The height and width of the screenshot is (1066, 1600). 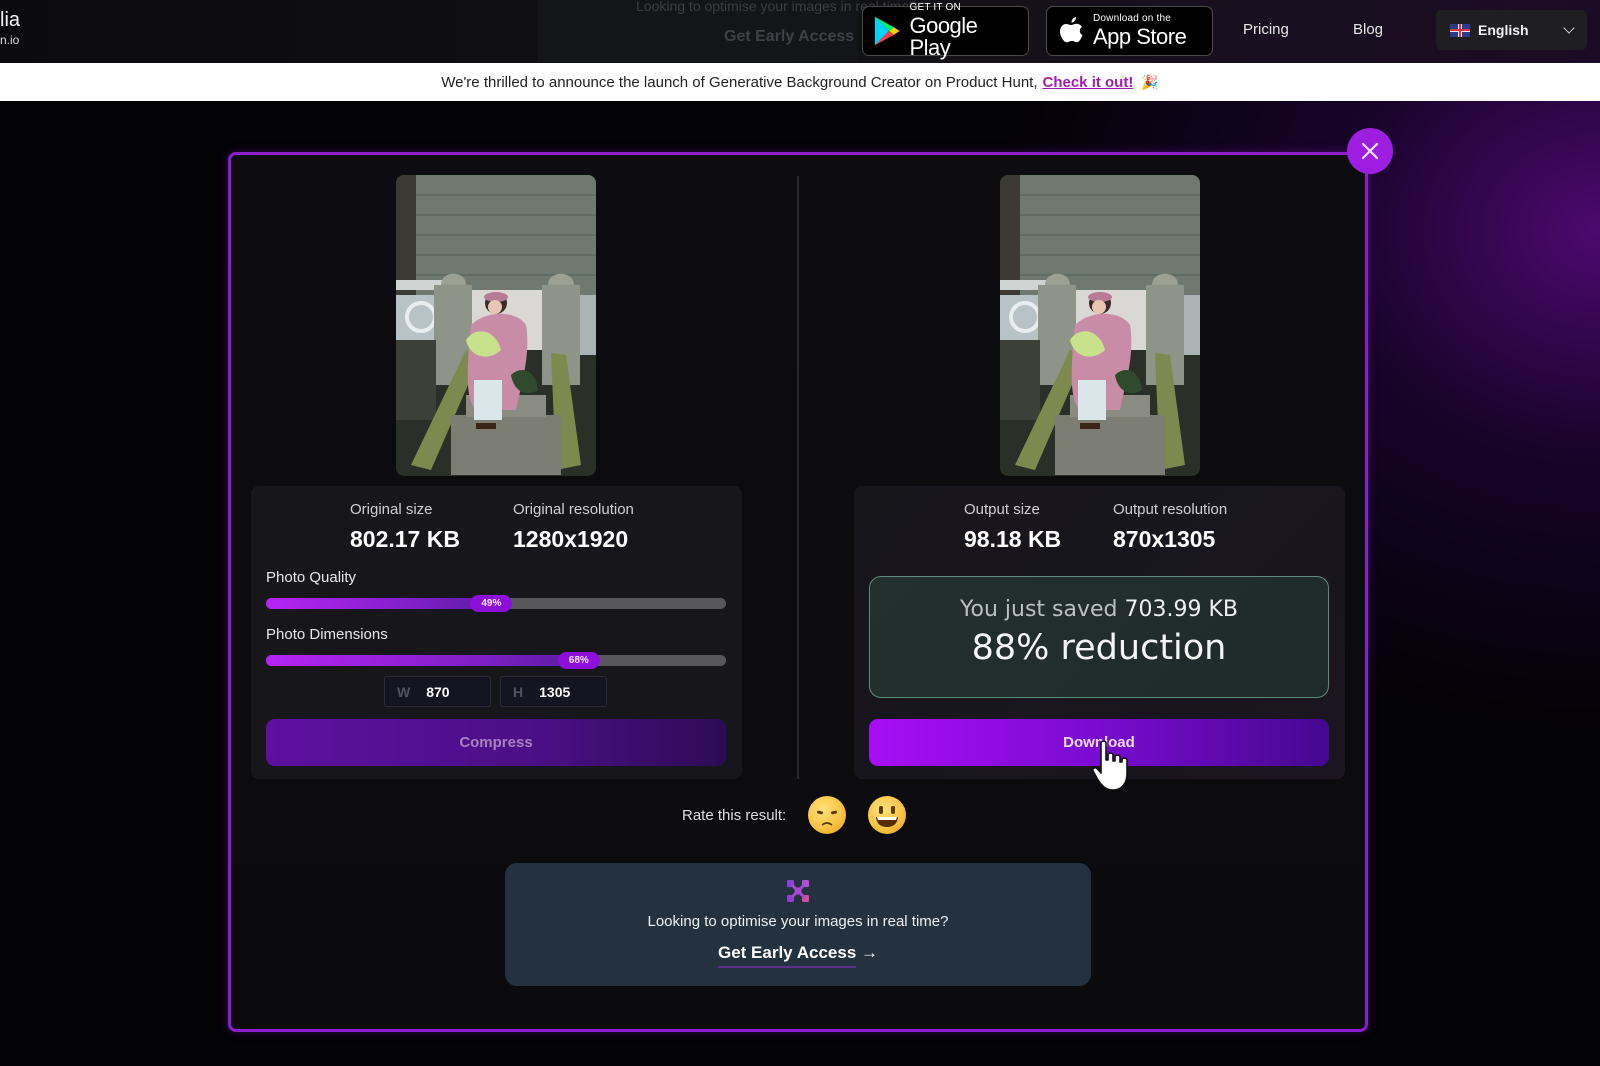 I want to click on photo-dimensions-label: Photo Dimensions, so click(x=327, y=634).